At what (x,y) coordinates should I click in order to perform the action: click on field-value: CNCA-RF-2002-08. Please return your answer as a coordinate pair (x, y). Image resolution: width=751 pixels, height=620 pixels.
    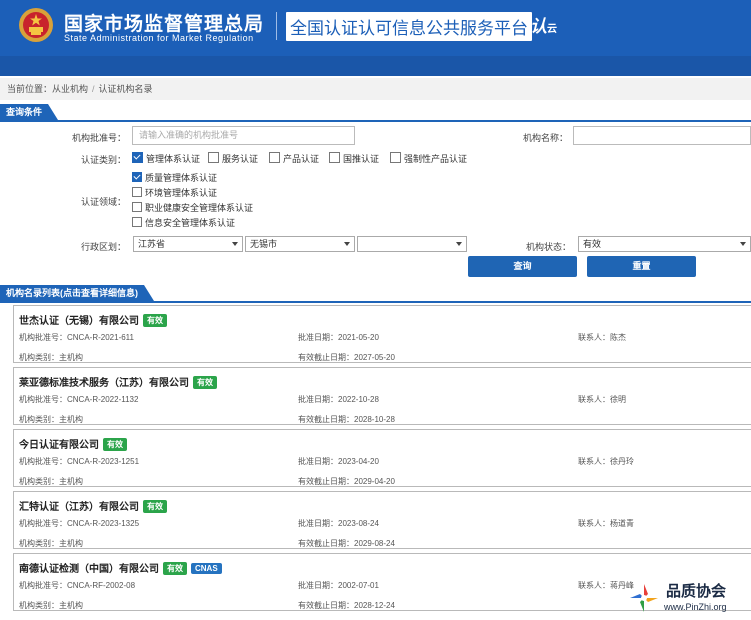
    Looking at the image, I should click on (101, 585).